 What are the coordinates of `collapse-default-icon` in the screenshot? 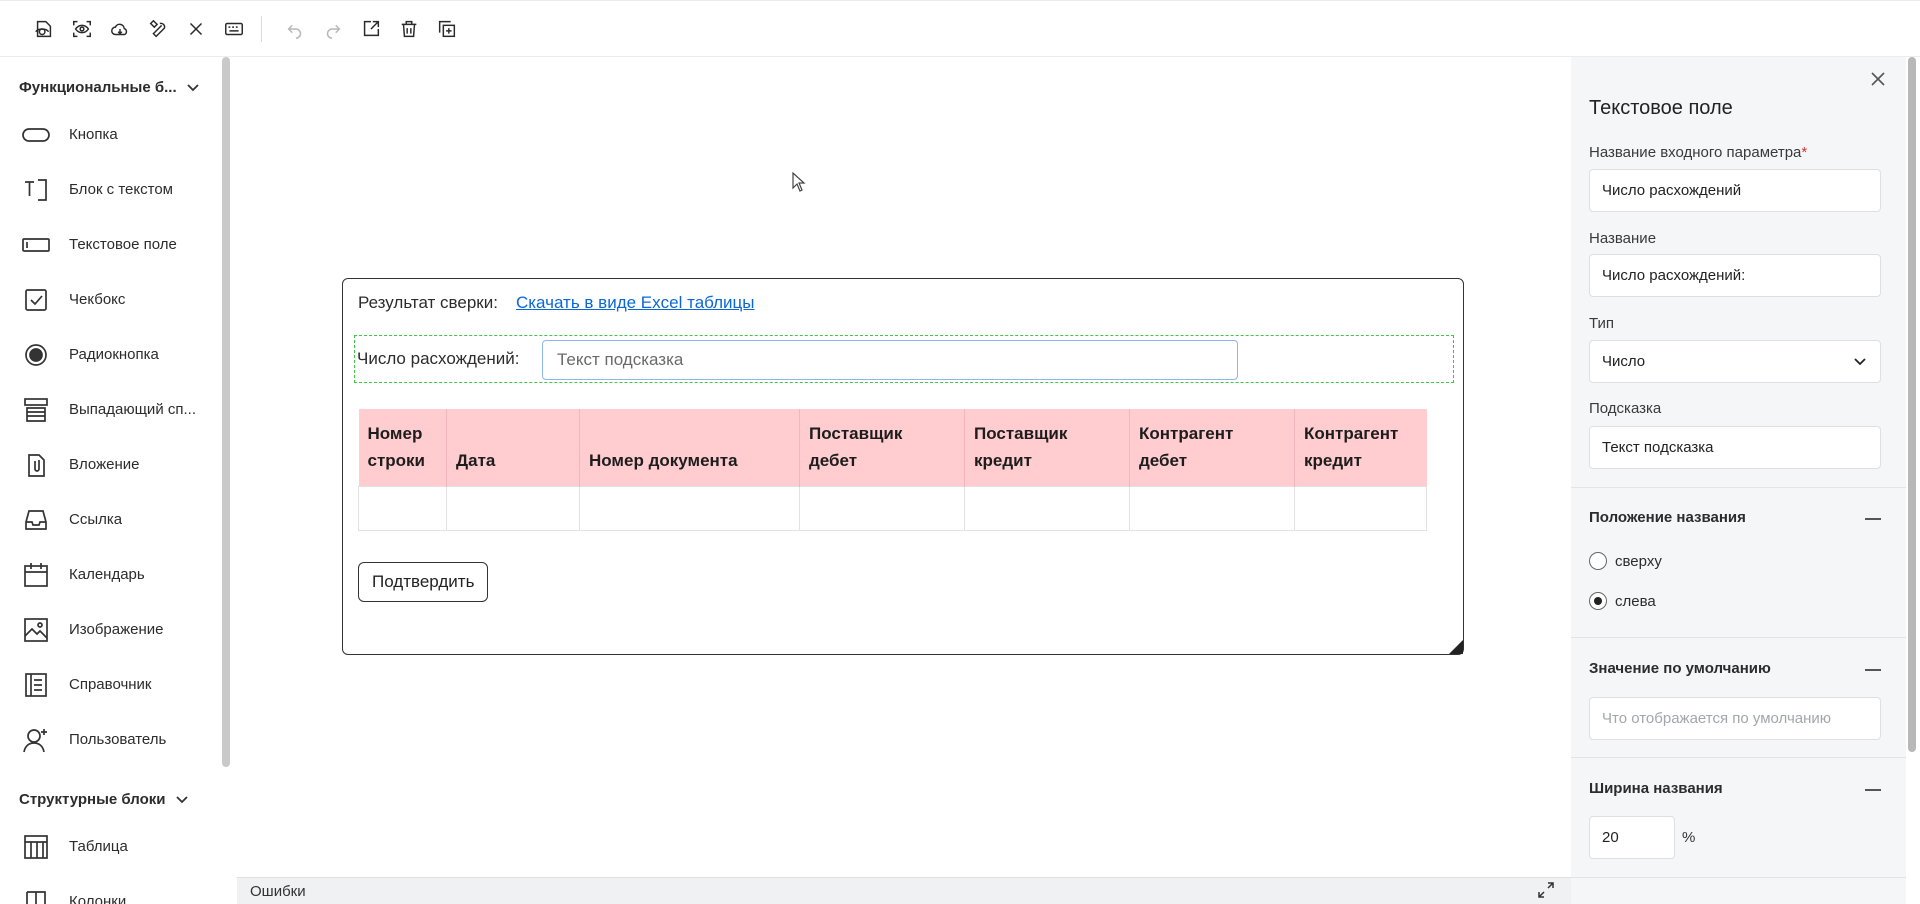 It's located at (1873, 670).